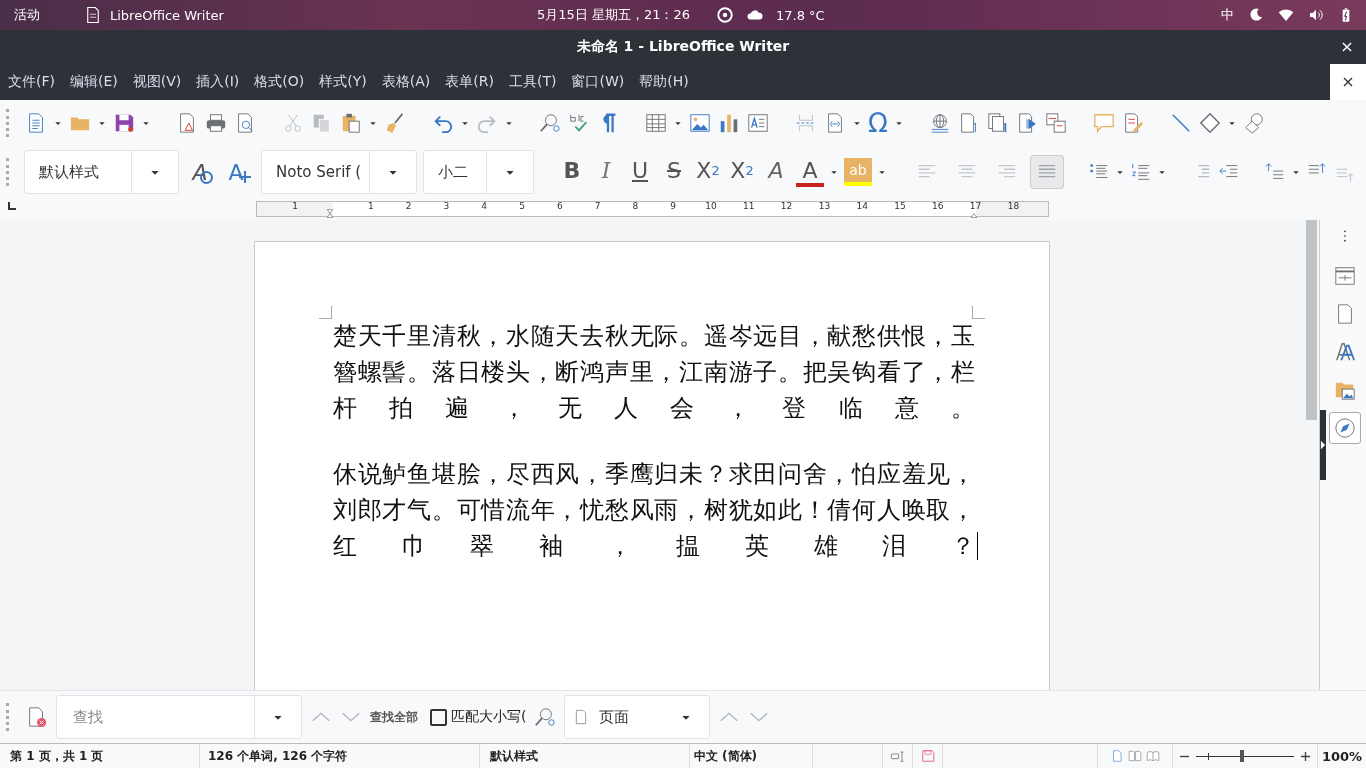  What do you see at coordinates (656, 123) in the screenshot?
I see `table-icon` at bounding box center [656, 123].